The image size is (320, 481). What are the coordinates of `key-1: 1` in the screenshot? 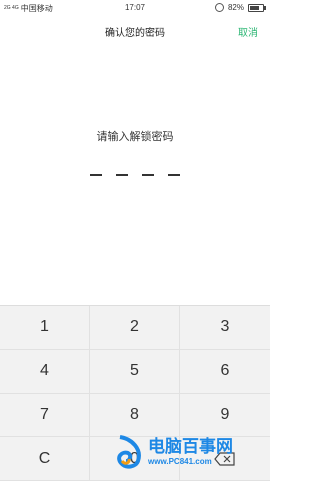 It's located at (45, 328).